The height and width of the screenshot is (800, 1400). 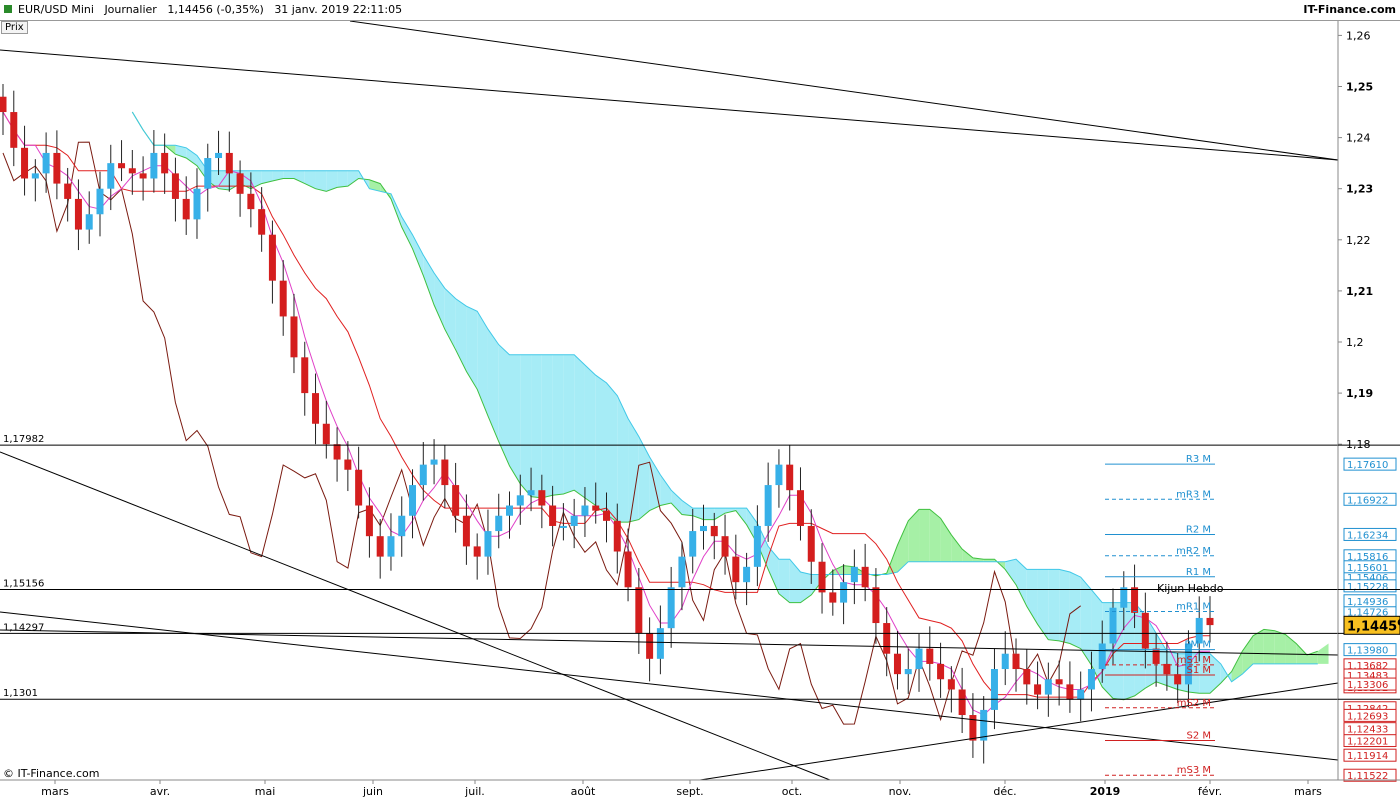 What do you see at coordinates (23, 627) in the screenshot?
I see `level-label: 1,14297` at bounding box center [23, 627].